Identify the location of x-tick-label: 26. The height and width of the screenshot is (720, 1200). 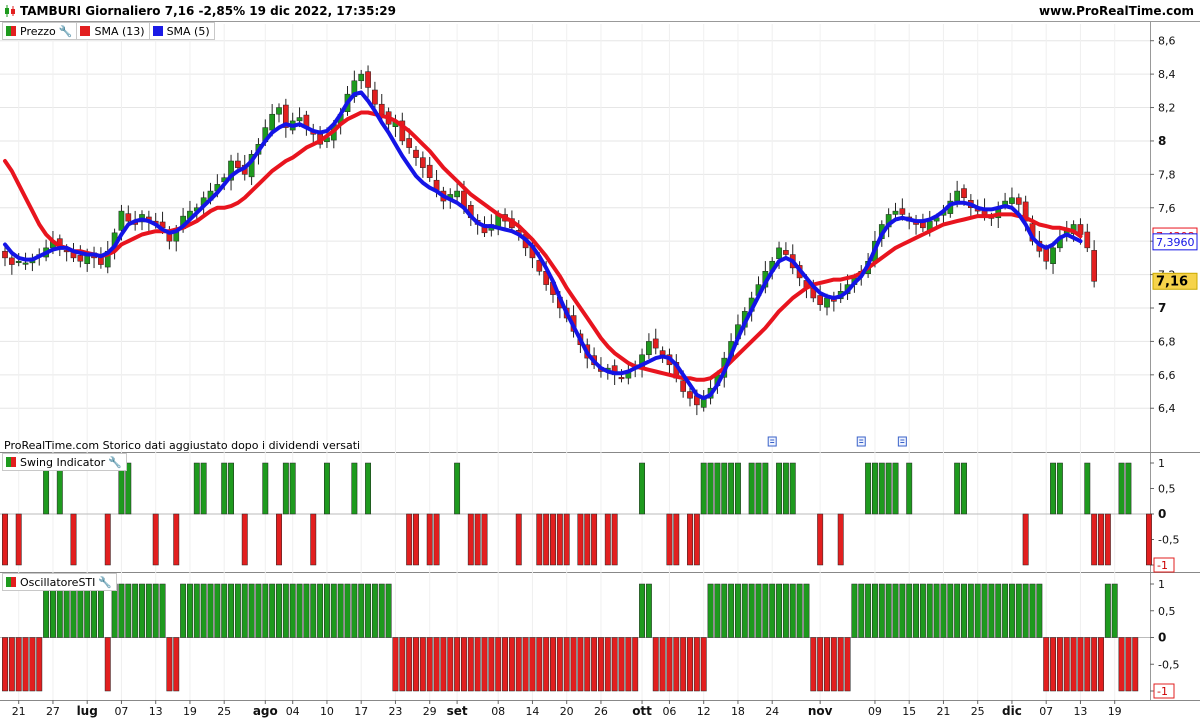
(601, 711).